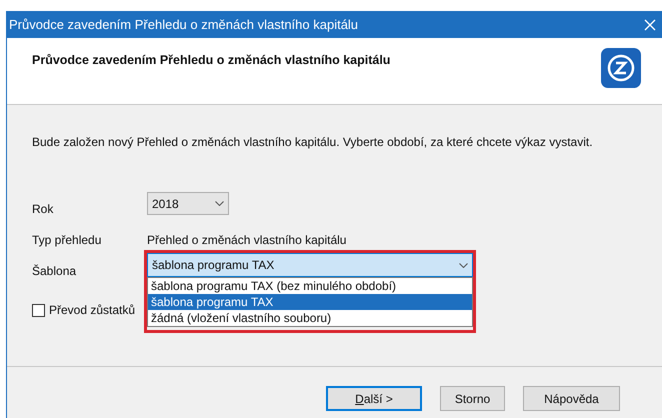  What do you see at coordinates (246, 240) in the screenshot?
I see `field-value: Přehled o změnách vlastního kapitálu` at bounding box center [246, 240].